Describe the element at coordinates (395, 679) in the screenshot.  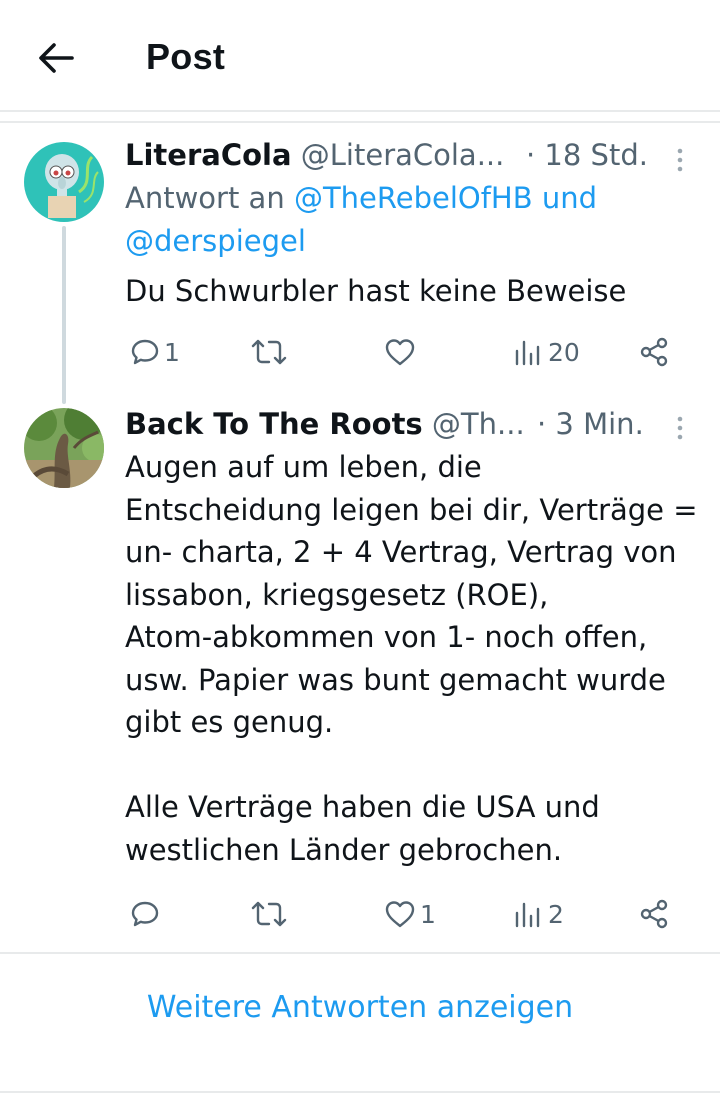
I see `post-text-line: usw. Papier was bunt gemacht wurde` at that location.